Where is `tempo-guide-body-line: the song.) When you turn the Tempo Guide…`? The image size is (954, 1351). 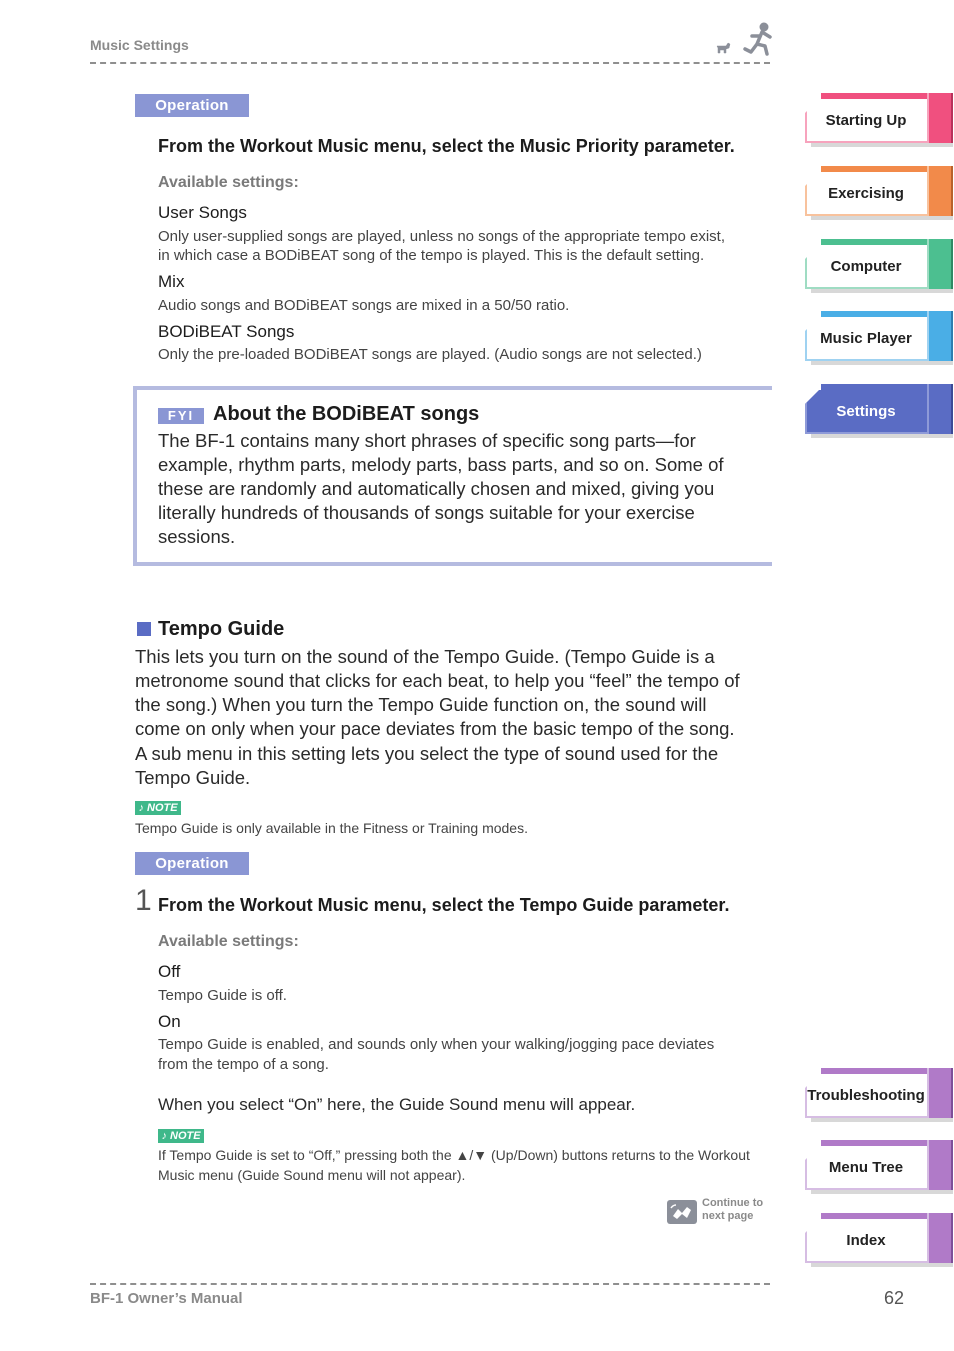
tempo-guide-body-line: the song.) When you turn the Tempo Guide… is located at coordinates (421, 704).